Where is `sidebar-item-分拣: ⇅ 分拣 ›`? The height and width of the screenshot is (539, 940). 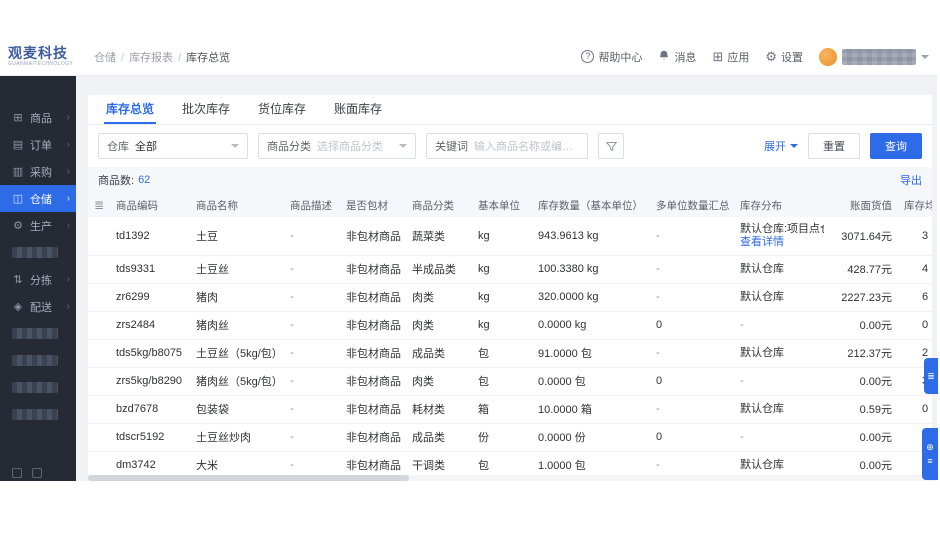 sidebar-item-分拣: ⇅ 分拣 › is located at coordinates (38, 279).